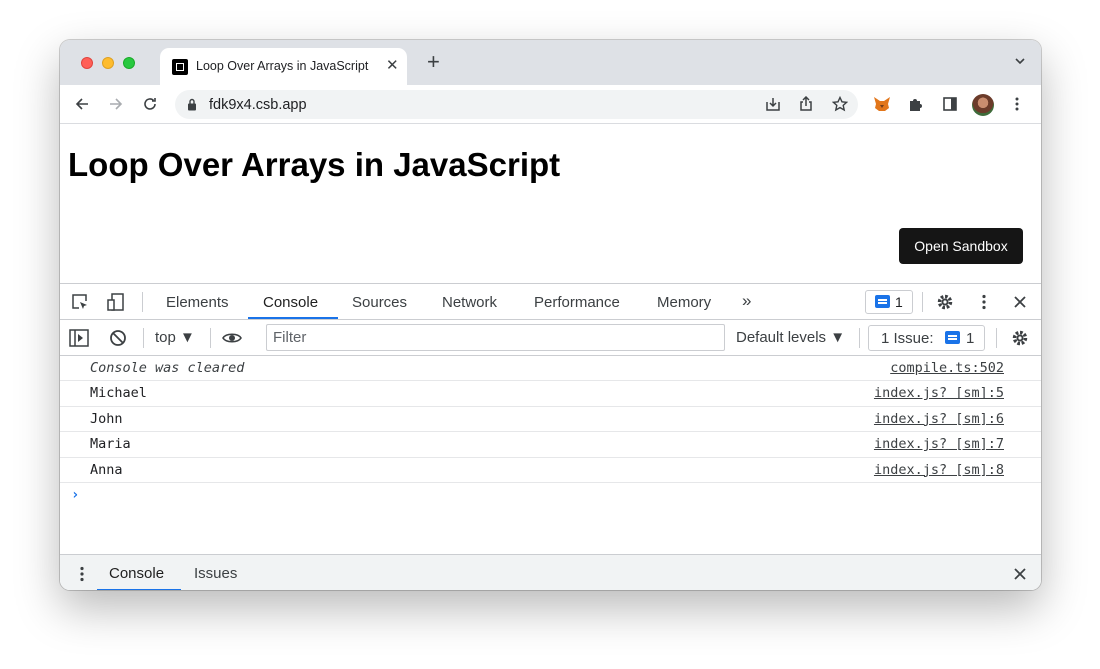  I want to click on drawer-active-indicator, so click(139, 589).